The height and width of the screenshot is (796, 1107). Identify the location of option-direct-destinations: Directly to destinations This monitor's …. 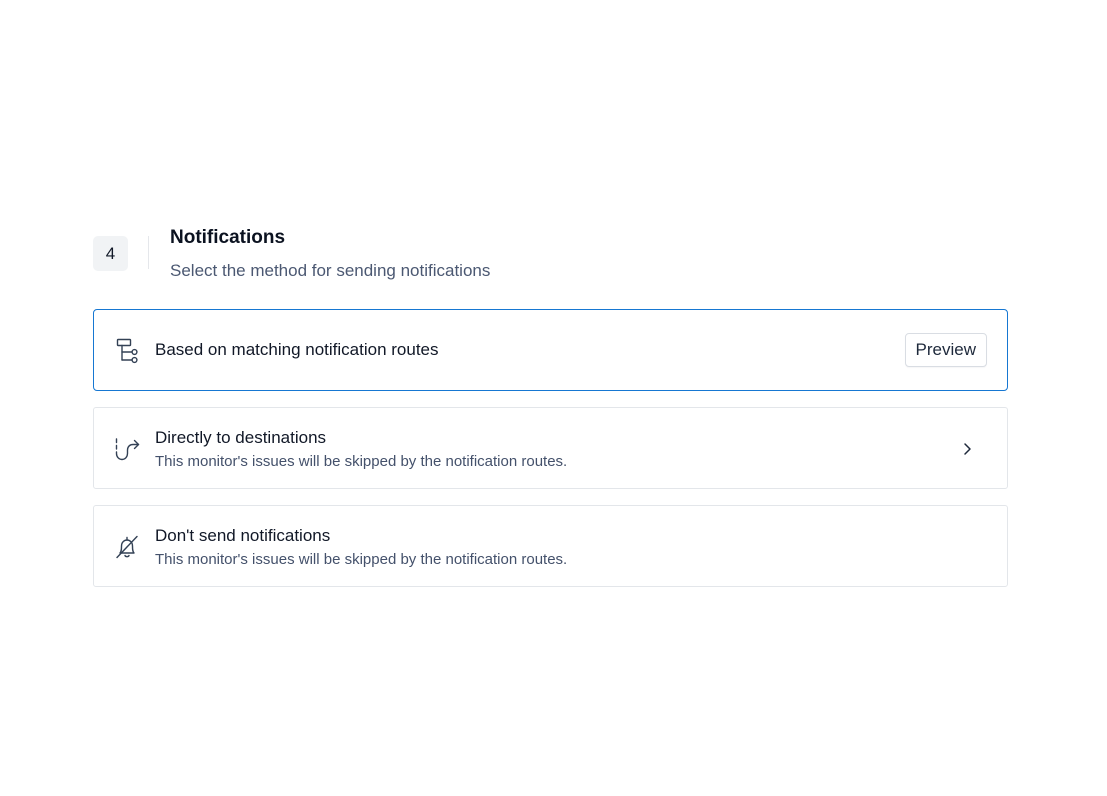
(550, 448).